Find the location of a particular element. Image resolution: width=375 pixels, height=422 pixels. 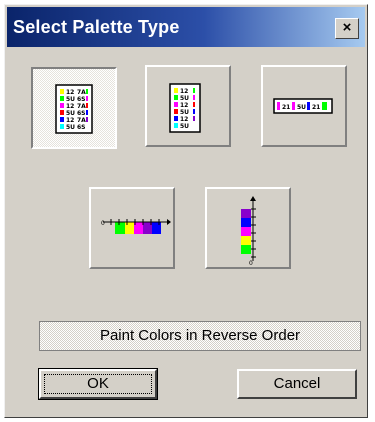

palette-tile-horizontal-colorbar: 0 is located at coordinates (132, 228).